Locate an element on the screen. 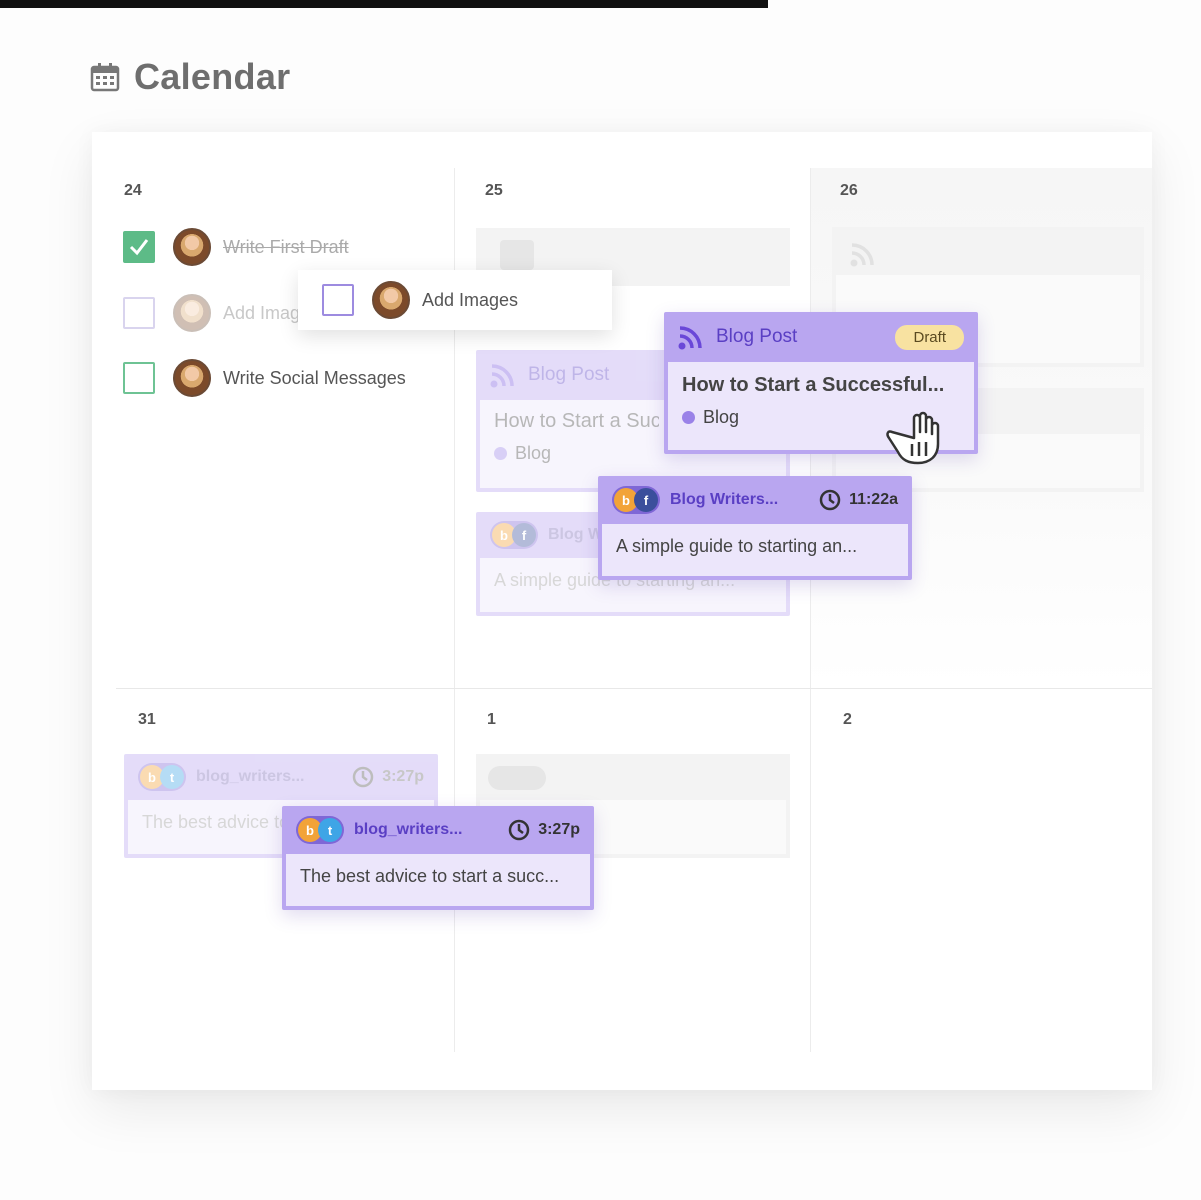  task-label: Write Social Messages is located at coordinates (314, 377).